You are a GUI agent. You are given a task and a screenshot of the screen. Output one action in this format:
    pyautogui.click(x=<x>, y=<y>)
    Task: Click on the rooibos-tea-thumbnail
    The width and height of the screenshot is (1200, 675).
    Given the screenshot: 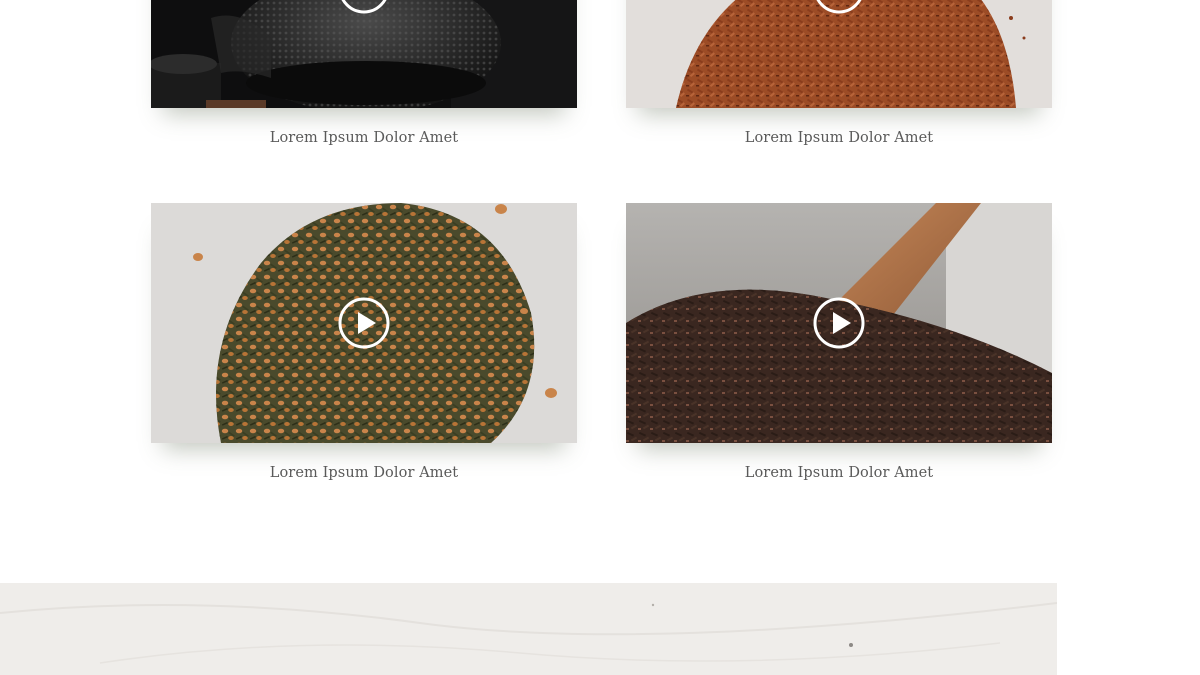 What is the action you would take?
    pyautogui.click(x=839, y=54)
    